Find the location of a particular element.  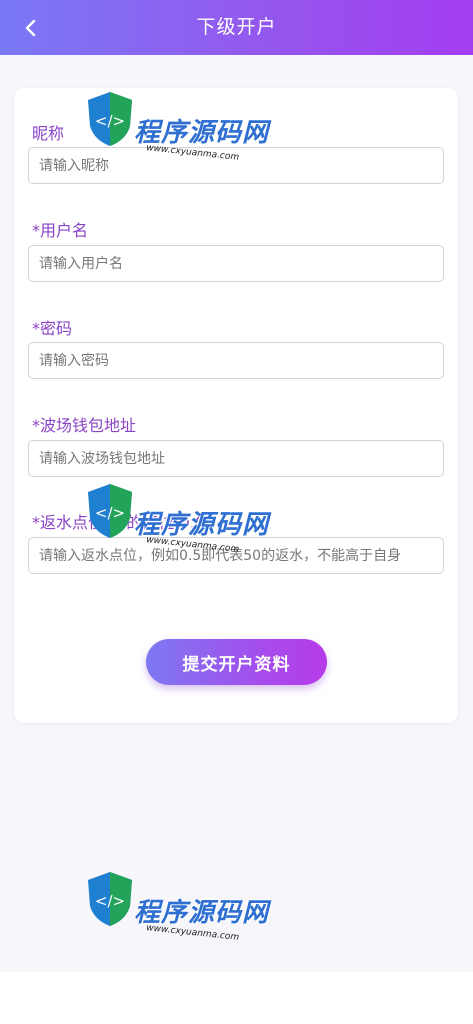

wallet-label-text: 波场钱包地址 is located at coordinates (88, 425).